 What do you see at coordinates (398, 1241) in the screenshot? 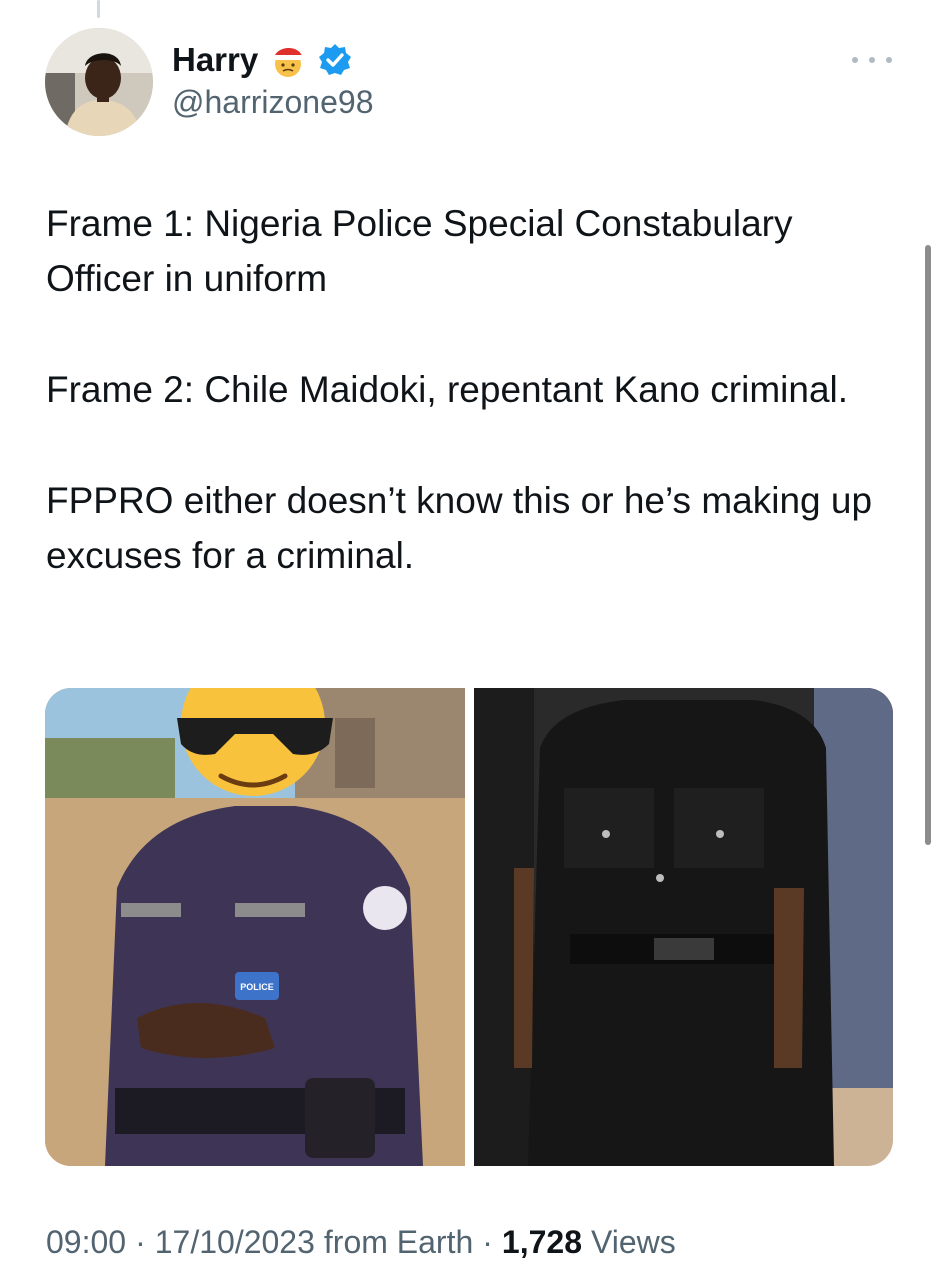
I see `tweet-source: from Earth` at bounding box center [398, 1241].